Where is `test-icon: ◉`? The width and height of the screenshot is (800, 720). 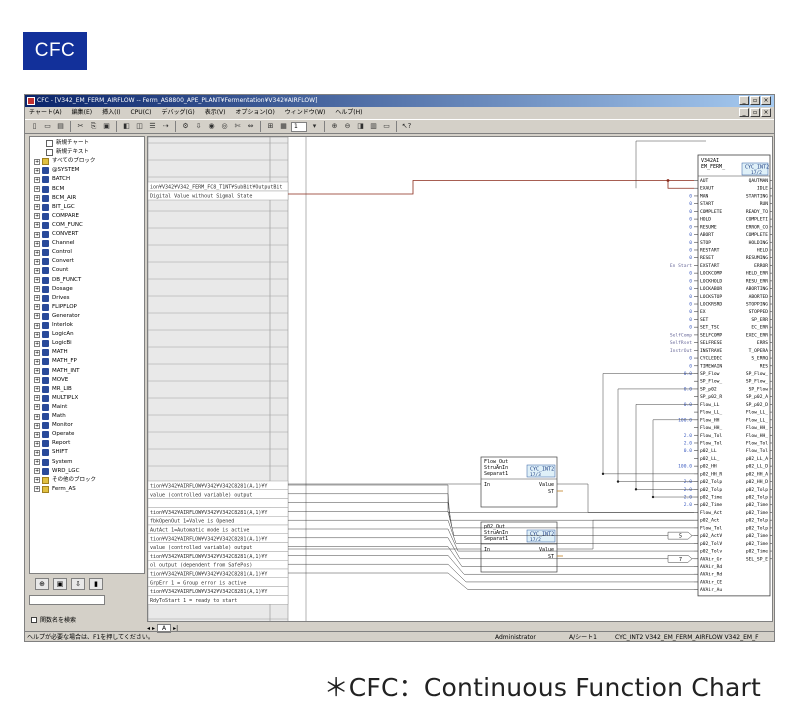
test-icon: ◉ is located at coordinates (211, 126).